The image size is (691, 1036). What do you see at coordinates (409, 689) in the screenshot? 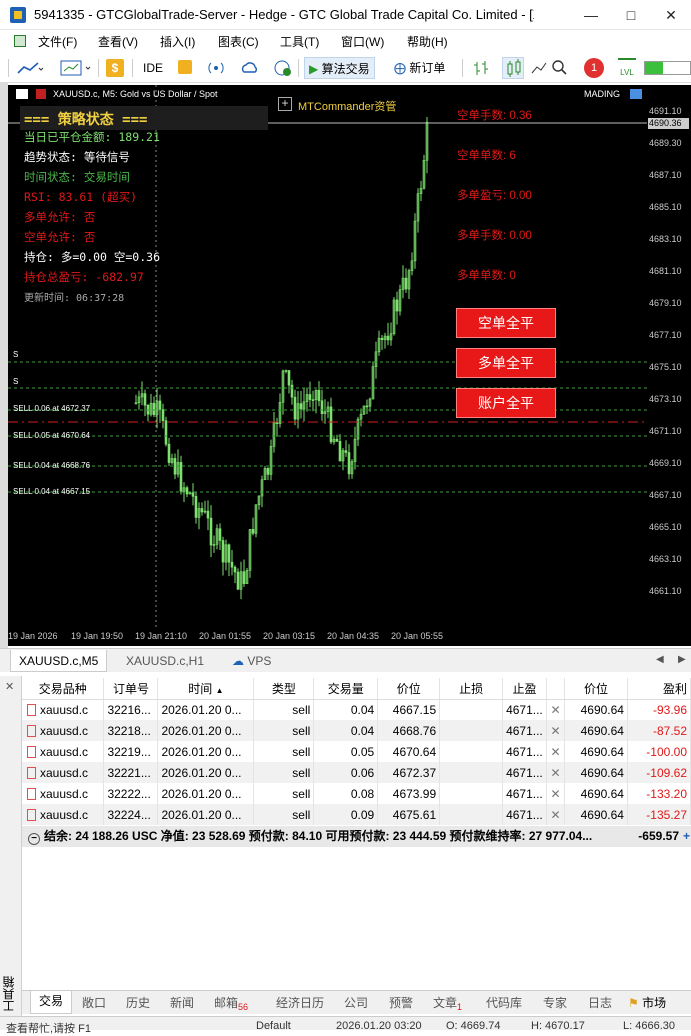
I see `col-price: 价位` at bounding box center [409, 689].